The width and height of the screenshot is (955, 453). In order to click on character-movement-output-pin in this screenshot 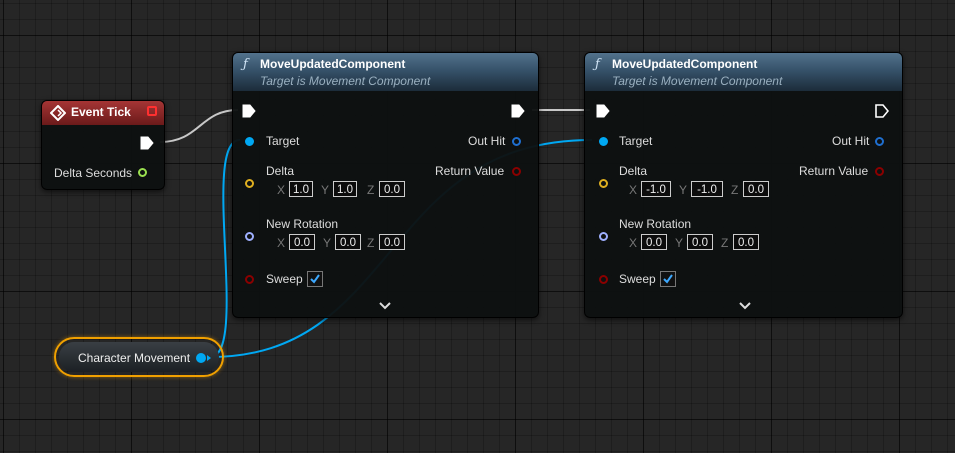, I will do `click(201, 358)`.